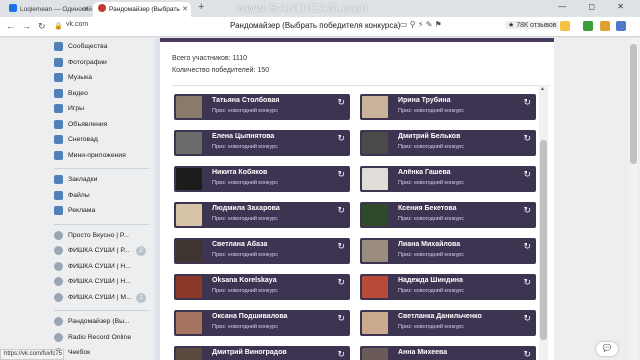 The image size is (640, 360). Describe the element at coordinates (77, 24) in the screenshot. I see `url-field: vk.com` at that location.